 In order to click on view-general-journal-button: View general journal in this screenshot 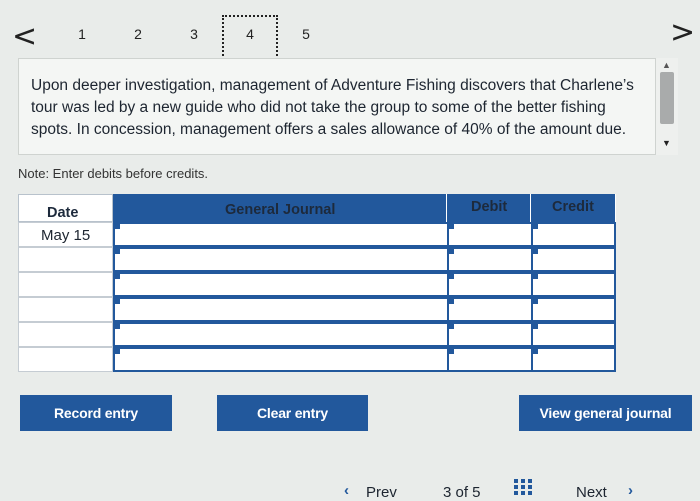, I will do `click(605, 413)`.